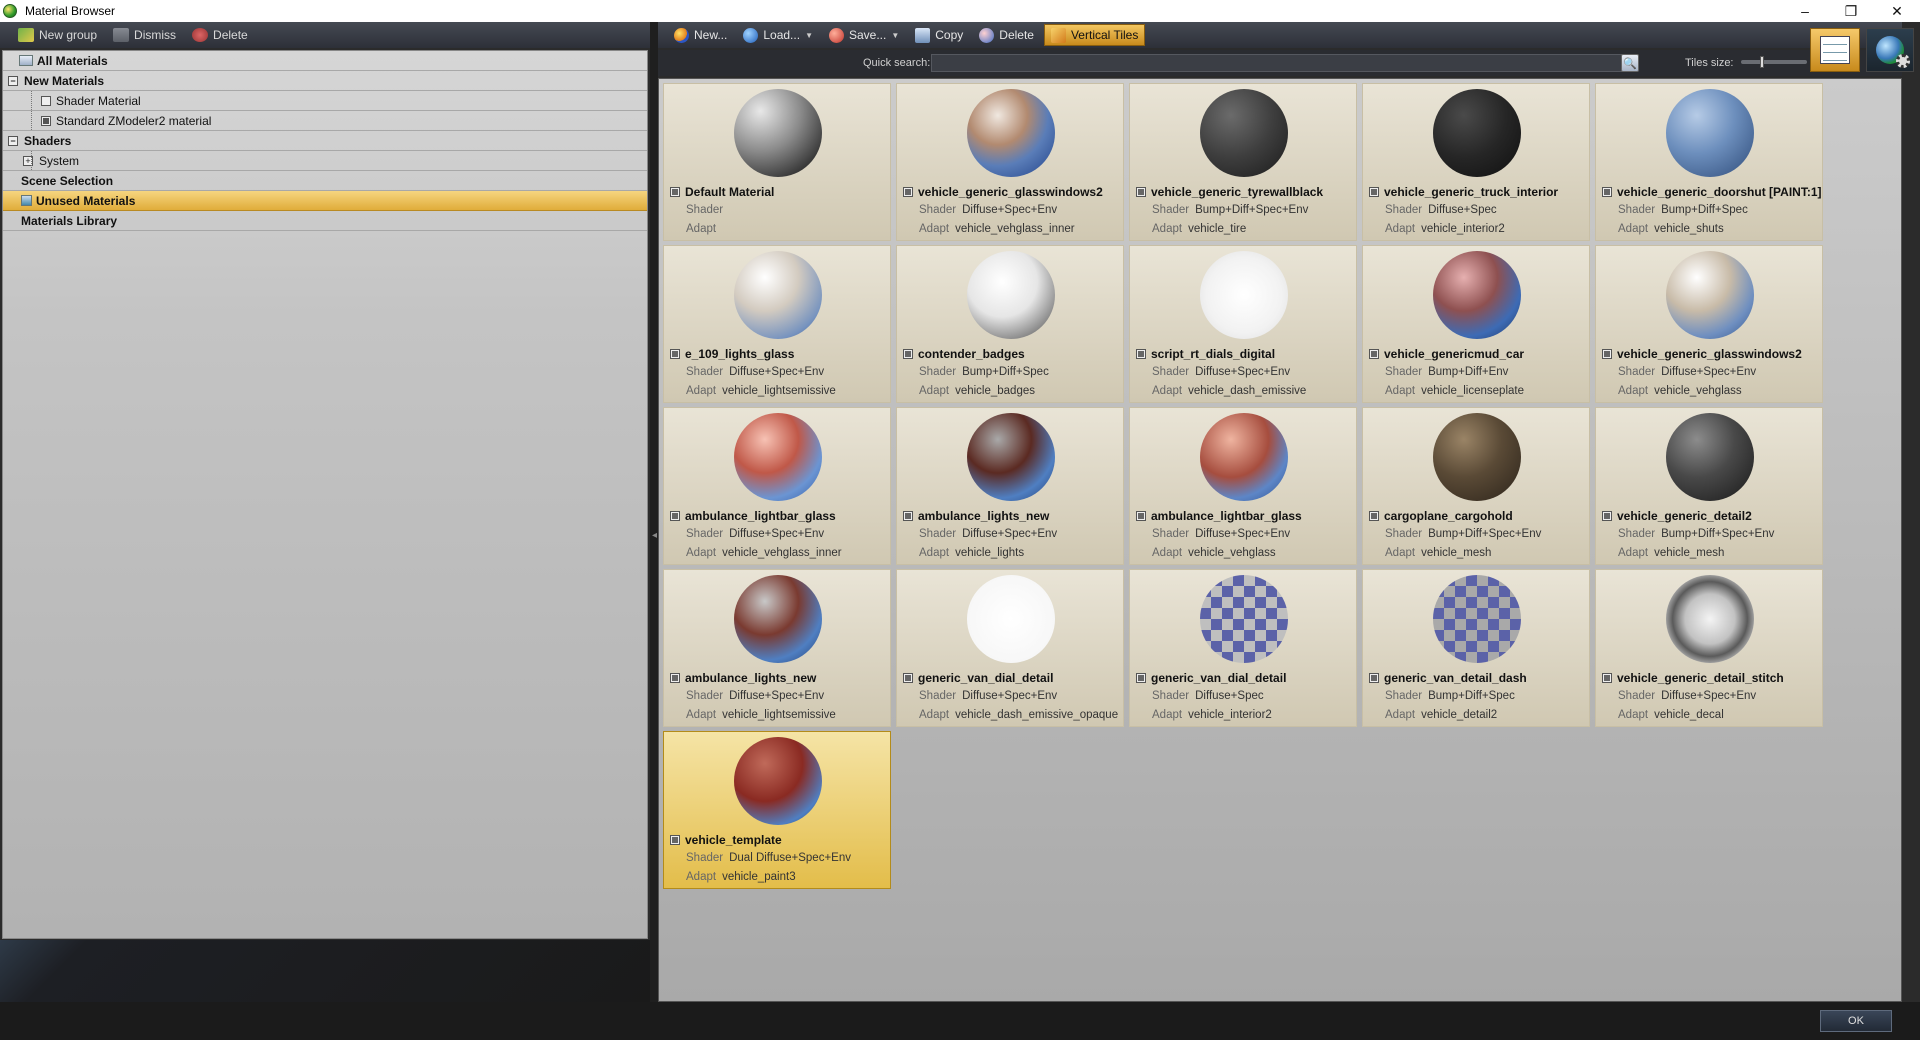 This screenshot has height=1040, width=1920. Describe the element at coordinates (984, 372) in the screenshot. I see `shader-row: Shader Bump+Diff+Spec` at that location.